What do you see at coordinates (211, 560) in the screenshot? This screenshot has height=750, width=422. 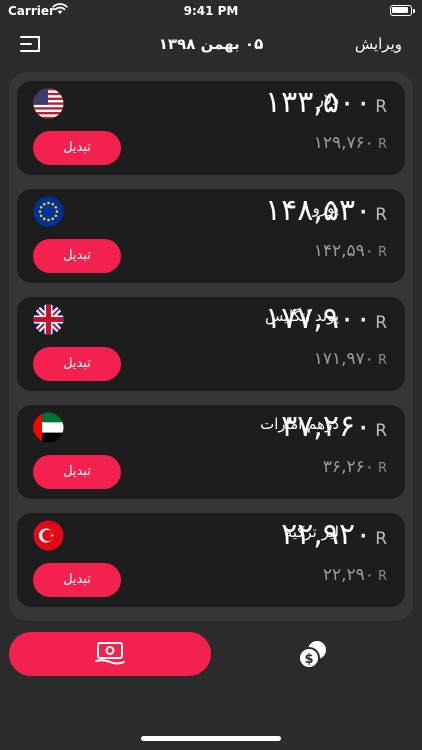 I see `currency-card-try: لیر ترکیه تبدیل ۲۲,۹۲۰ R ۲۲,۲۹۰ R` at bounding box center [211, 560].